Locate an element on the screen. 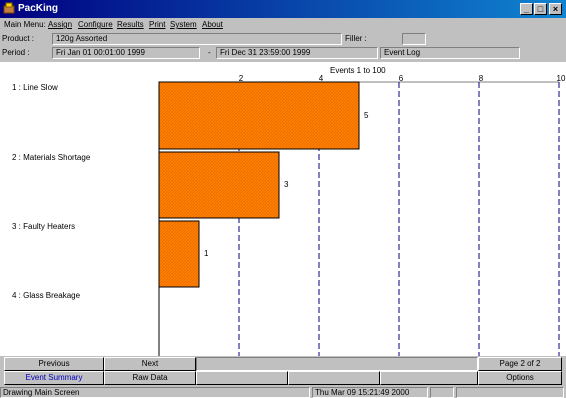 The image size is (566, 398). maximize-button: □ is located at coordinates (540, 9).